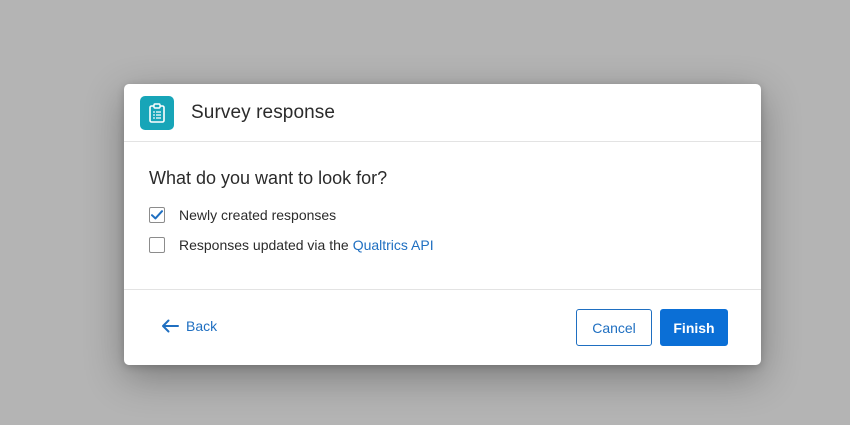  I want to click on arrow-left-icon, so click(170, 326).